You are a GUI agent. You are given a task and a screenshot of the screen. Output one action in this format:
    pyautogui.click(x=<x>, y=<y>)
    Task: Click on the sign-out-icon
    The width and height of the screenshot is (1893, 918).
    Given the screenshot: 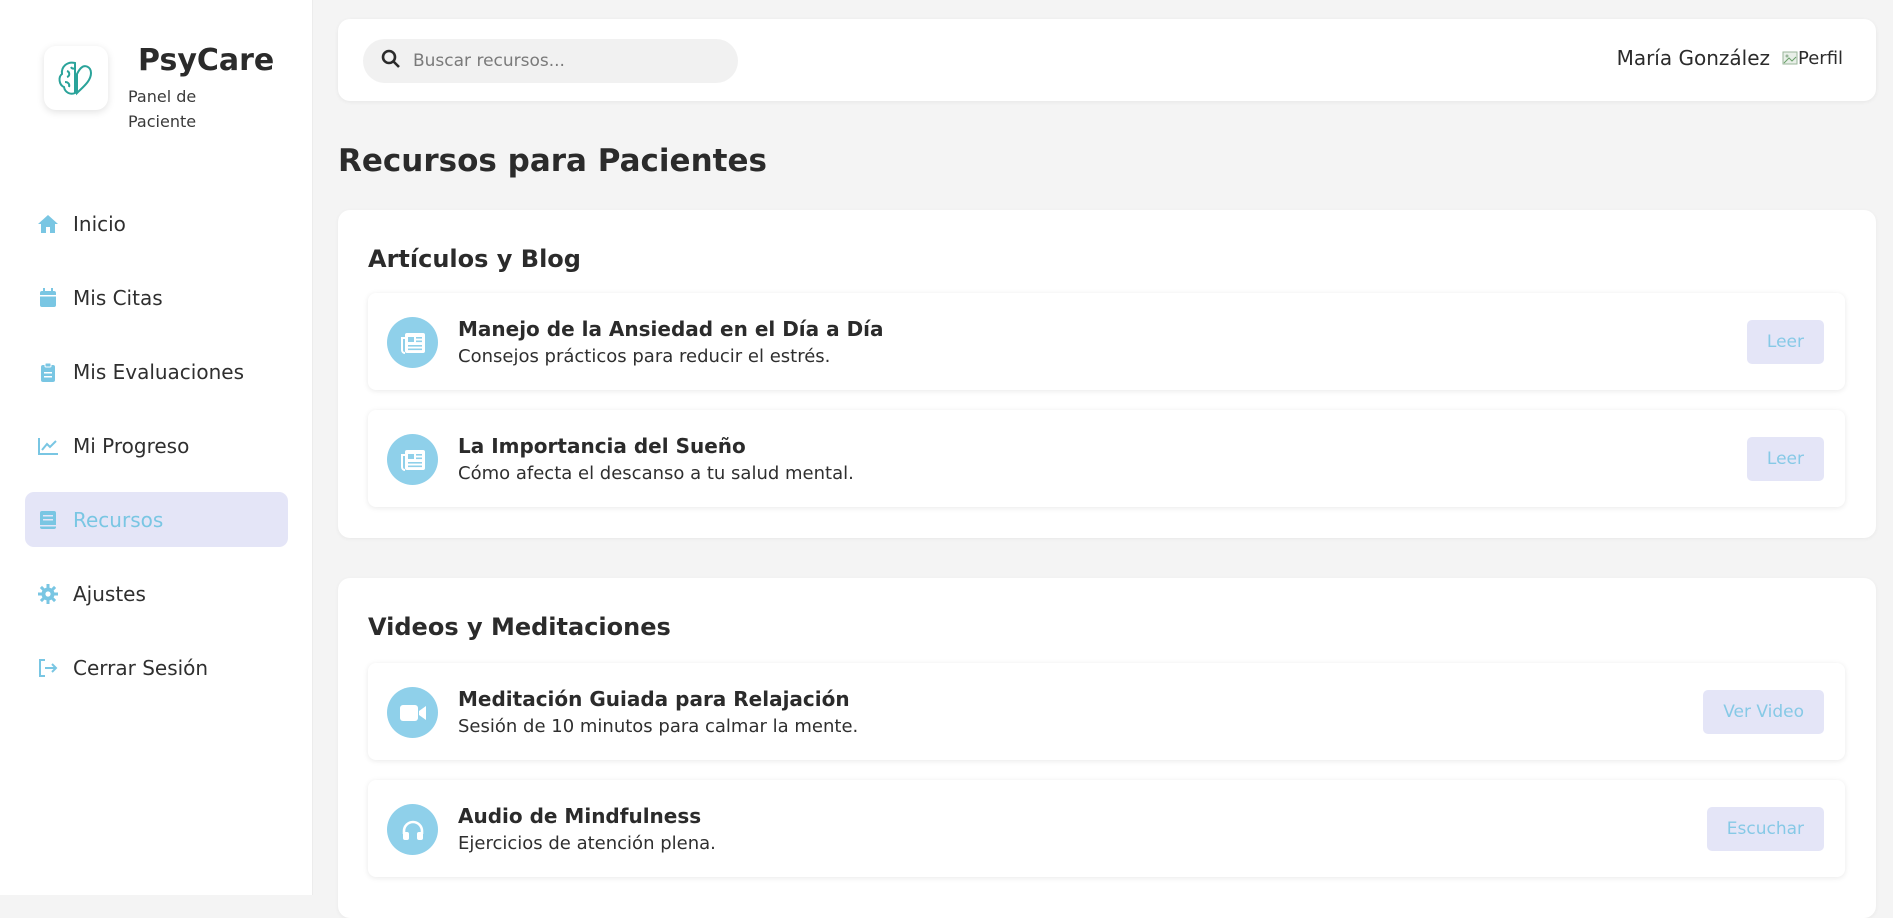 What is the action you would take?
    pyautogui.click(x=48, y=668)
    